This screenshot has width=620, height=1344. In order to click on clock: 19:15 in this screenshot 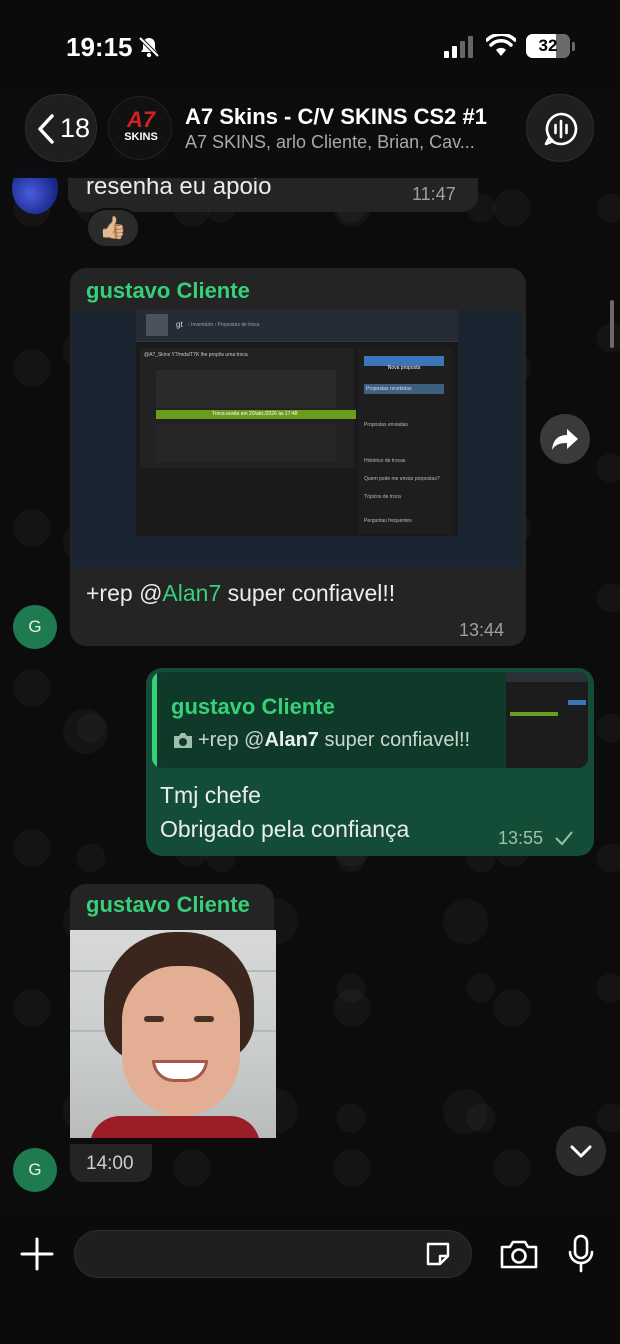, I will do `click(99, 47)`.